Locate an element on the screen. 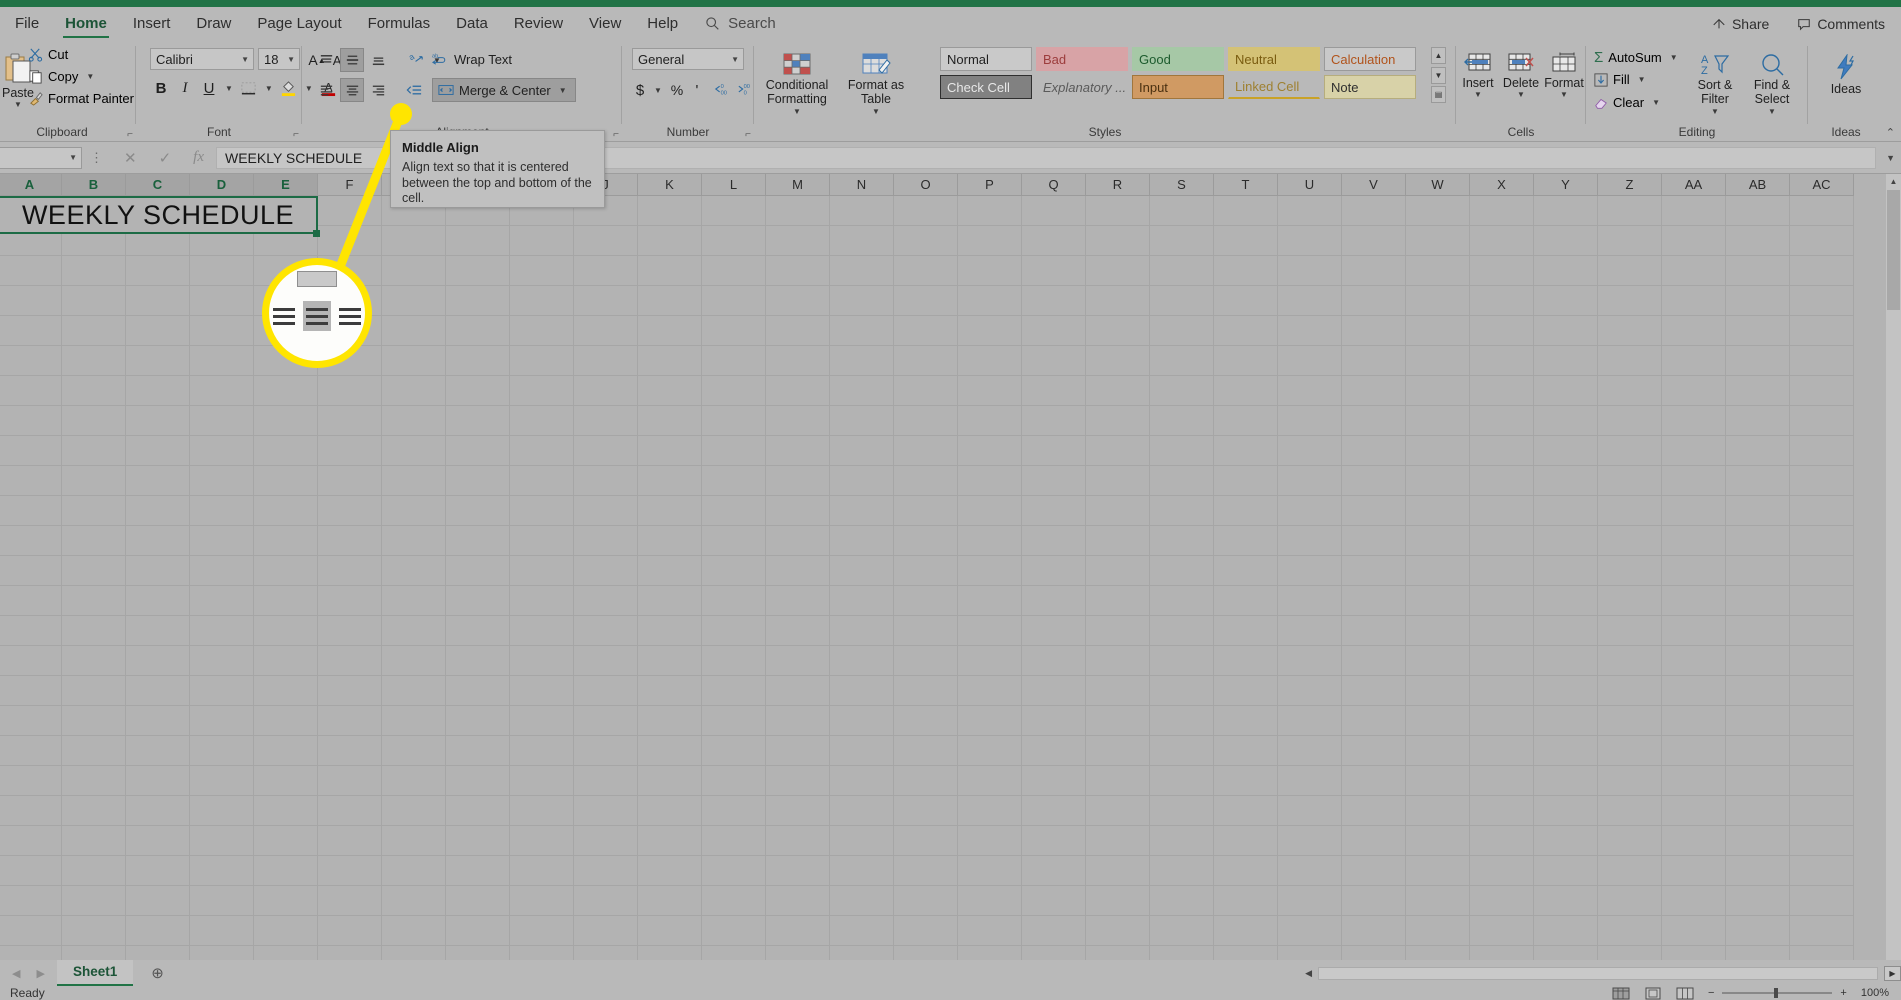 The height and width of the screenshot is (1000, 1901). grid-cell-R23 is located at coordinates (1118, 871).